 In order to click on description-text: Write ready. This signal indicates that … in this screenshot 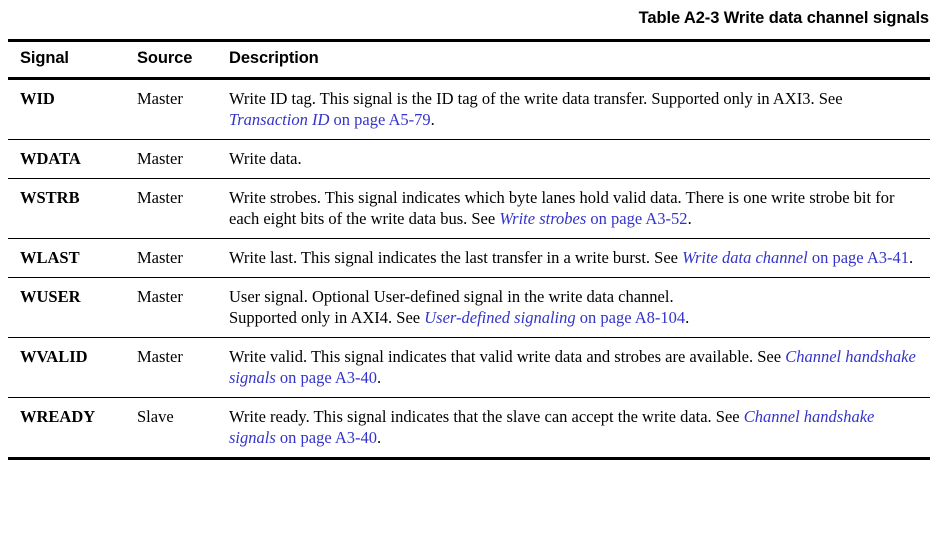, I will do `click(486, 416)`.